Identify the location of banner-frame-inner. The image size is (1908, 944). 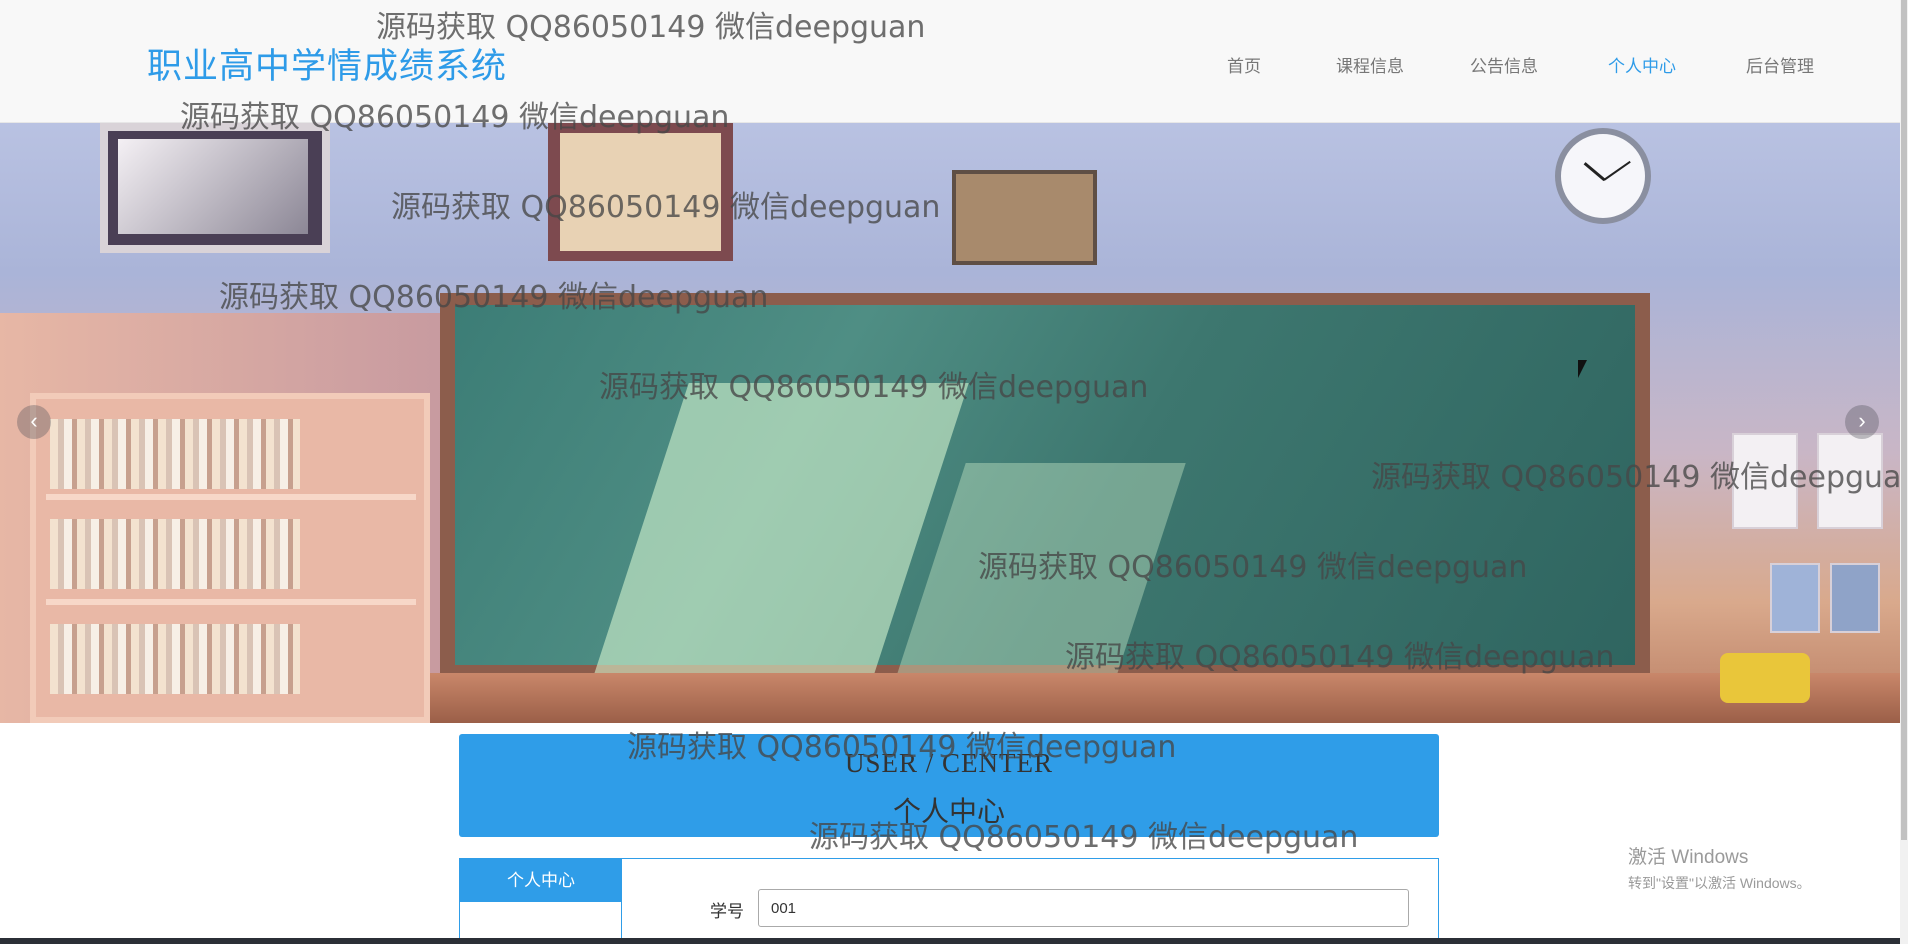
(640, 192).